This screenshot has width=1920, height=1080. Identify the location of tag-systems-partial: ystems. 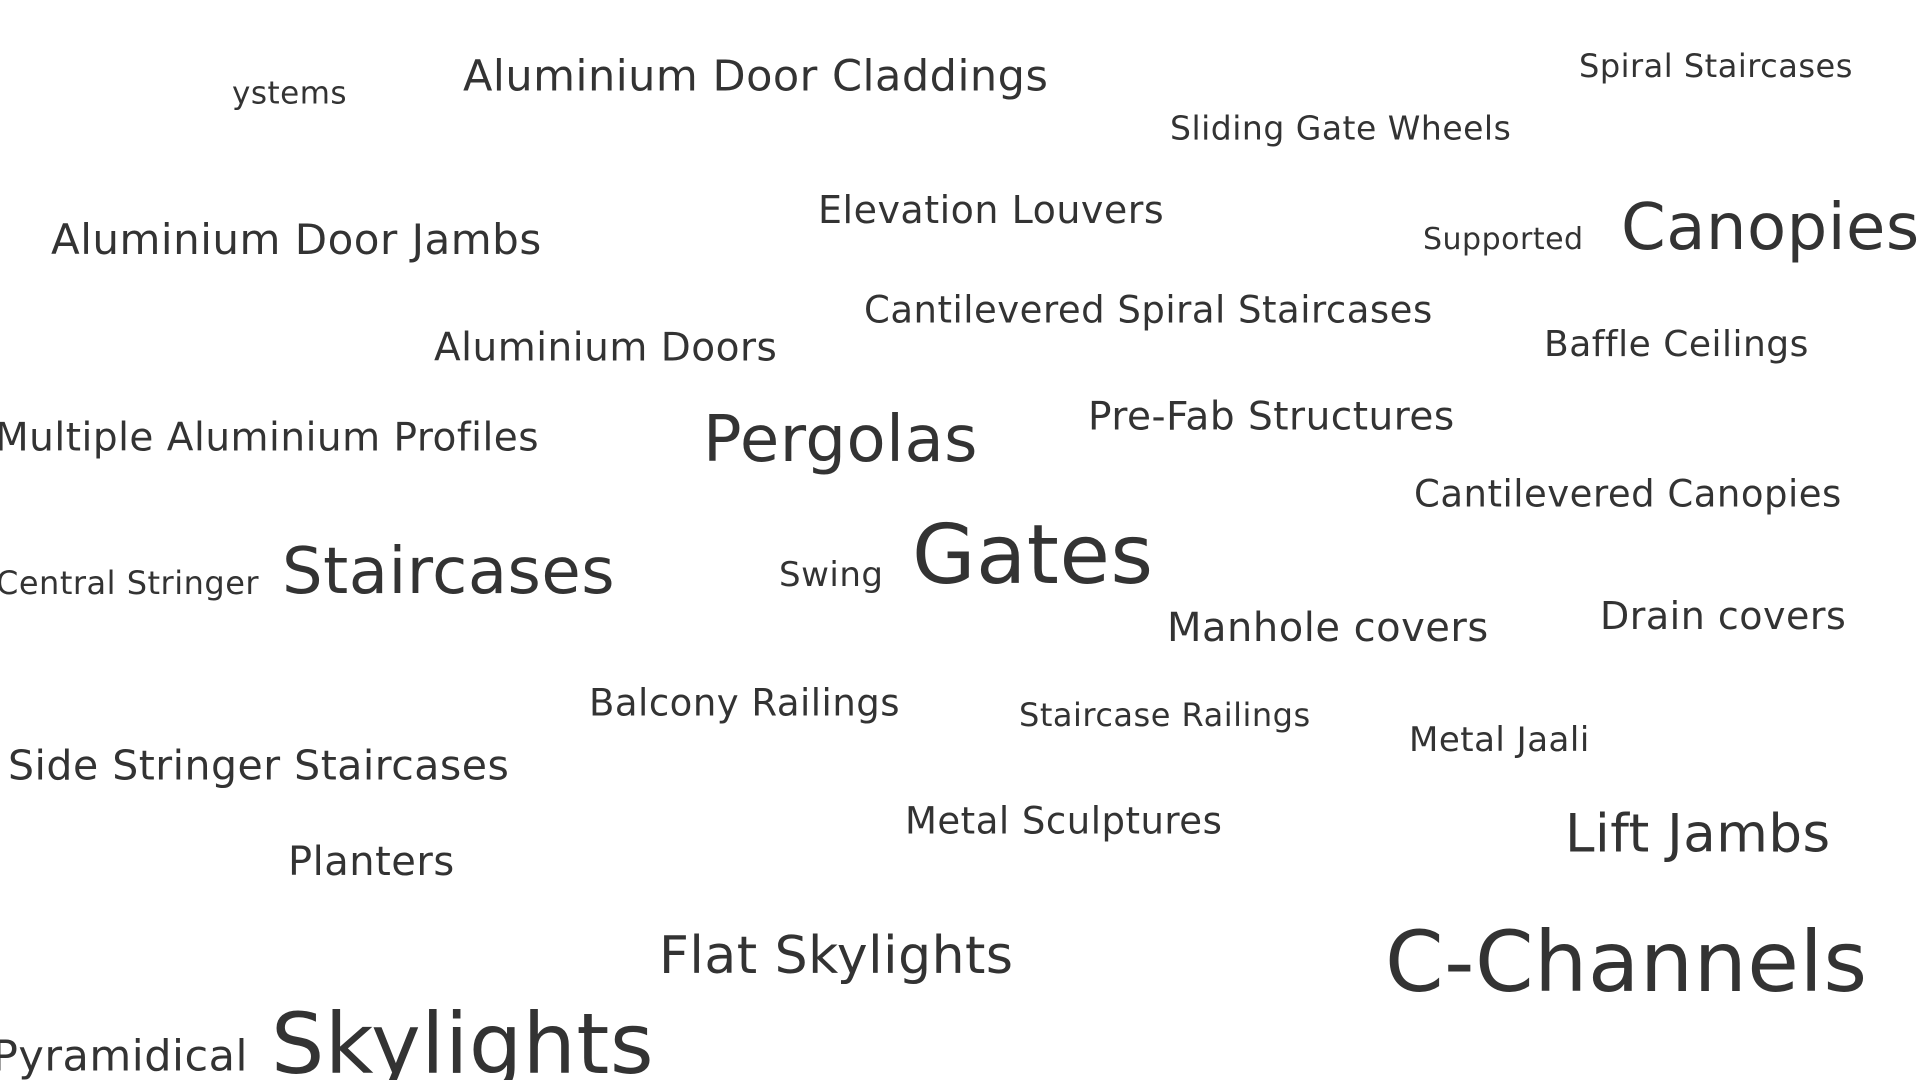
(289, 94).